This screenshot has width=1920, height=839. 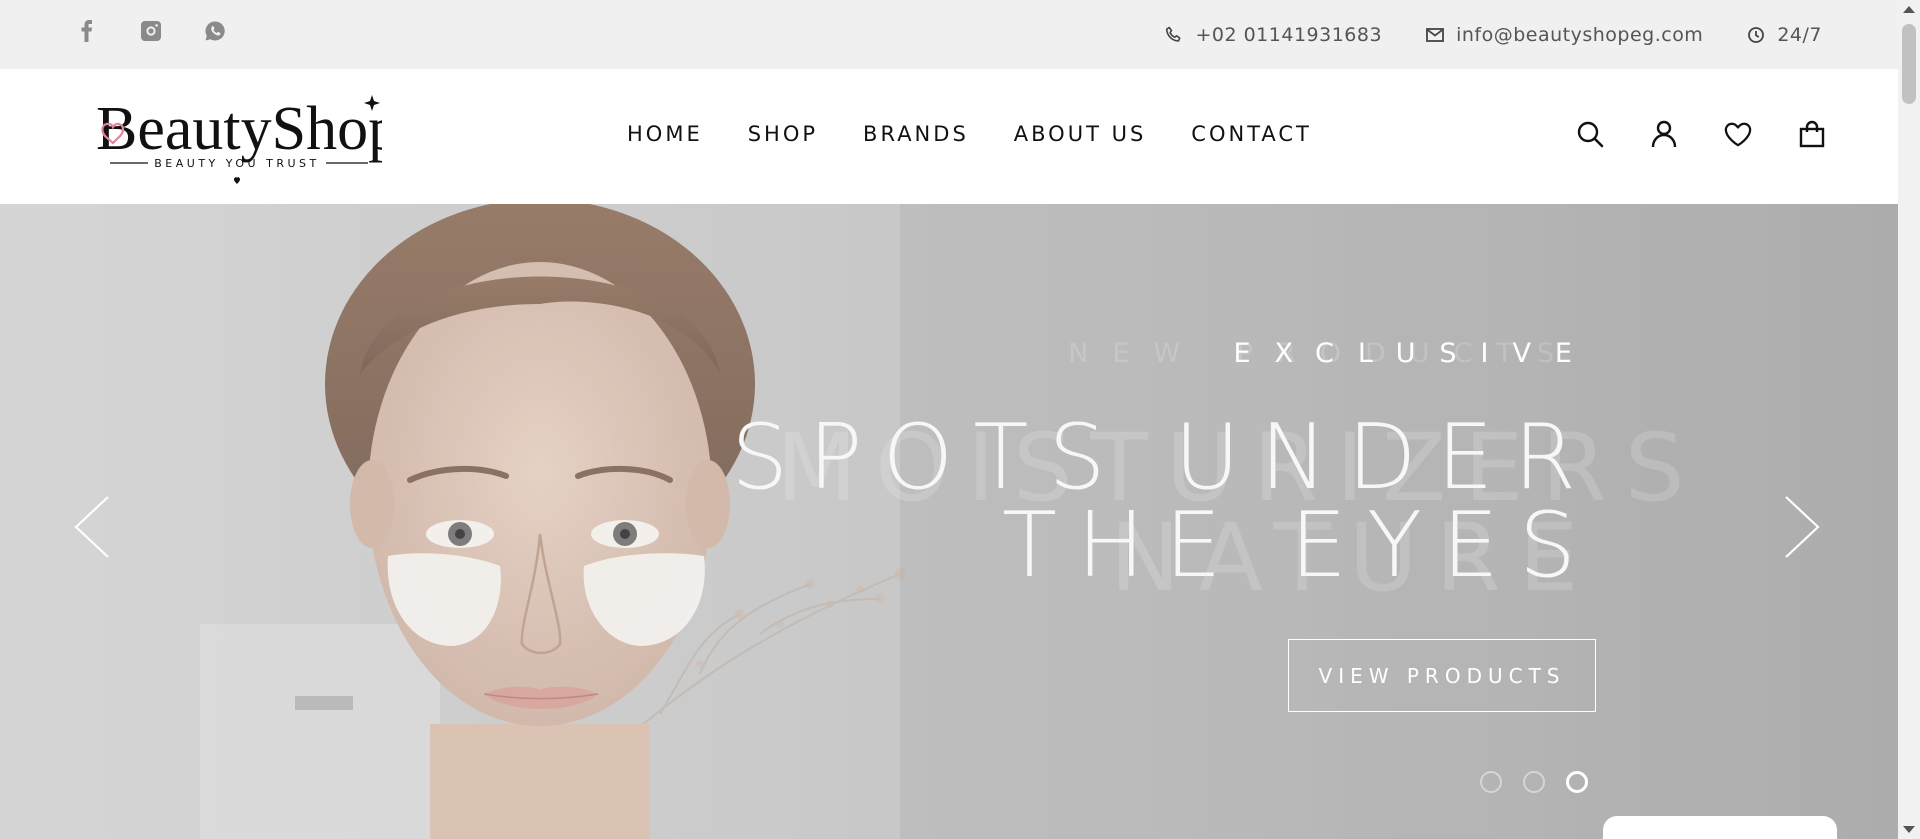 What do you see at coordinates (1080, 134) in the screenshot?
I see `nav-about-us: ABOUT US` at bounding box center [1080, 134].